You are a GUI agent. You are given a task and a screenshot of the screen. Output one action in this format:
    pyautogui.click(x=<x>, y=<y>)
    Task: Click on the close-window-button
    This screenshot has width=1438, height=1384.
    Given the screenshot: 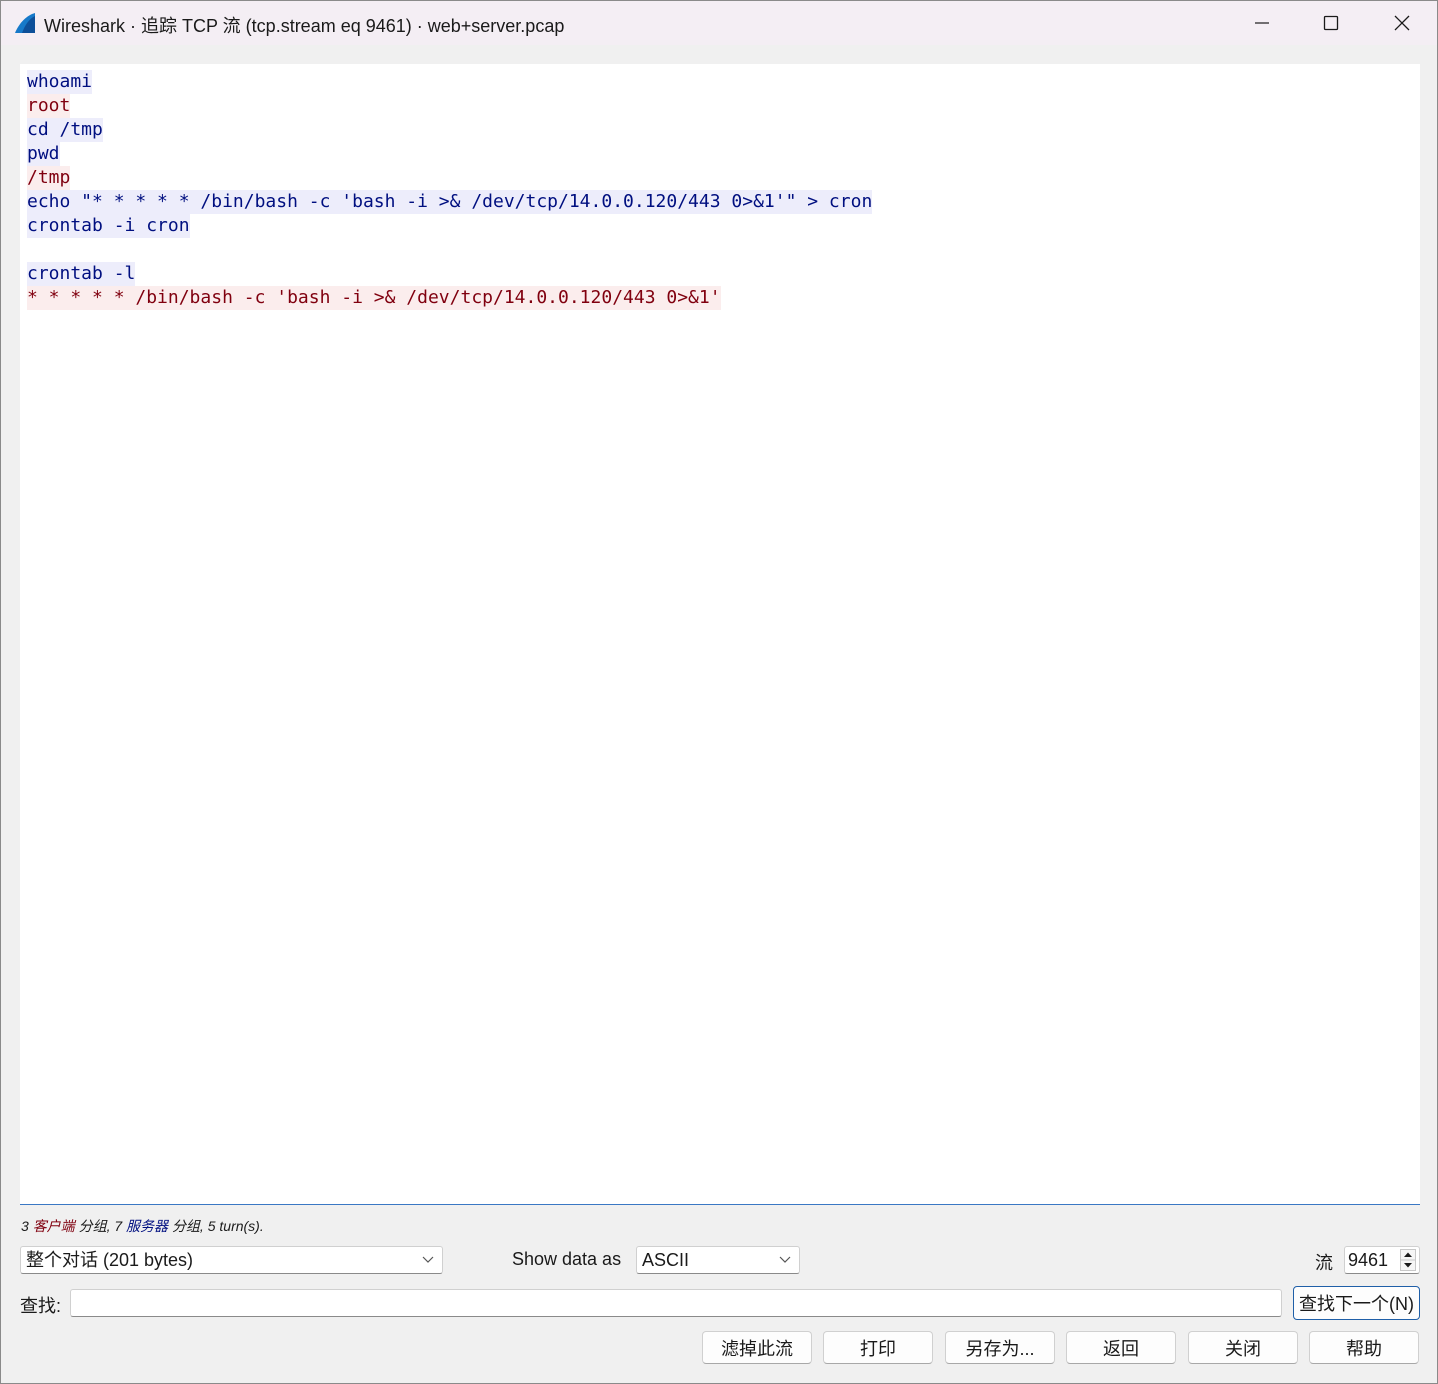 What is the action you would take?
    pyautogui.click(x=1402, y=23)
    